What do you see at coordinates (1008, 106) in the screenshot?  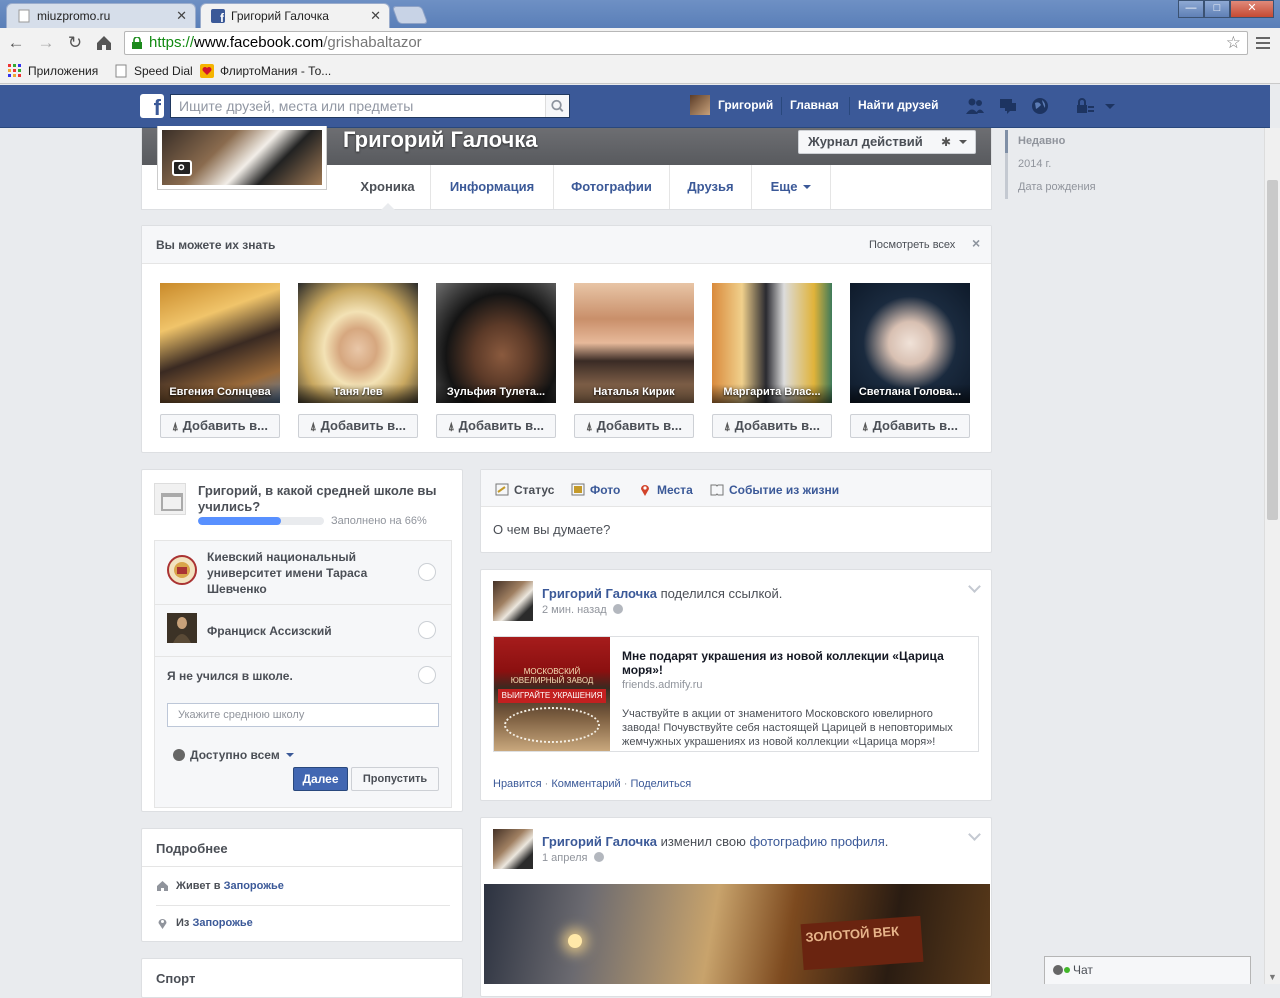 I see `messages-icon` at bounding box center [1008, 106].